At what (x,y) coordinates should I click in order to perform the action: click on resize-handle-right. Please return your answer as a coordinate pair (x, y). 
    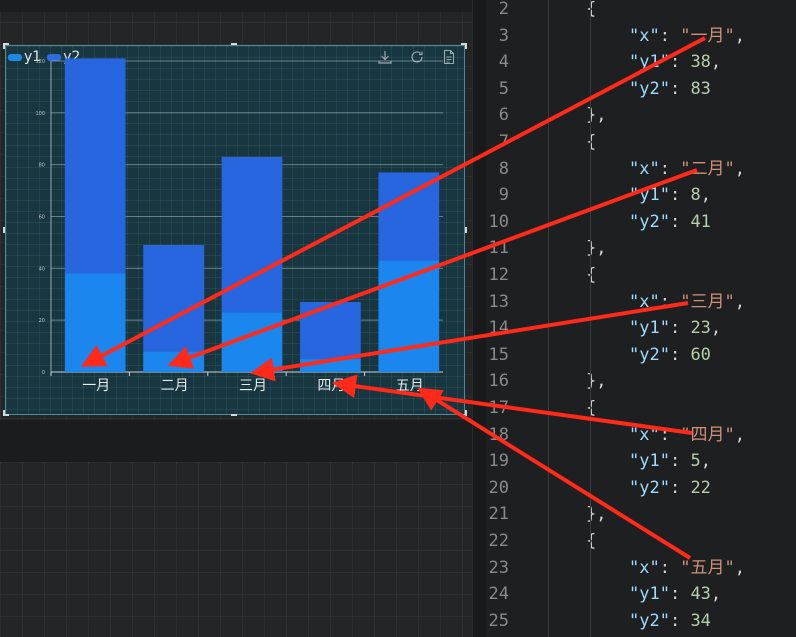
    Looking at the image, I should click on (466, 230).